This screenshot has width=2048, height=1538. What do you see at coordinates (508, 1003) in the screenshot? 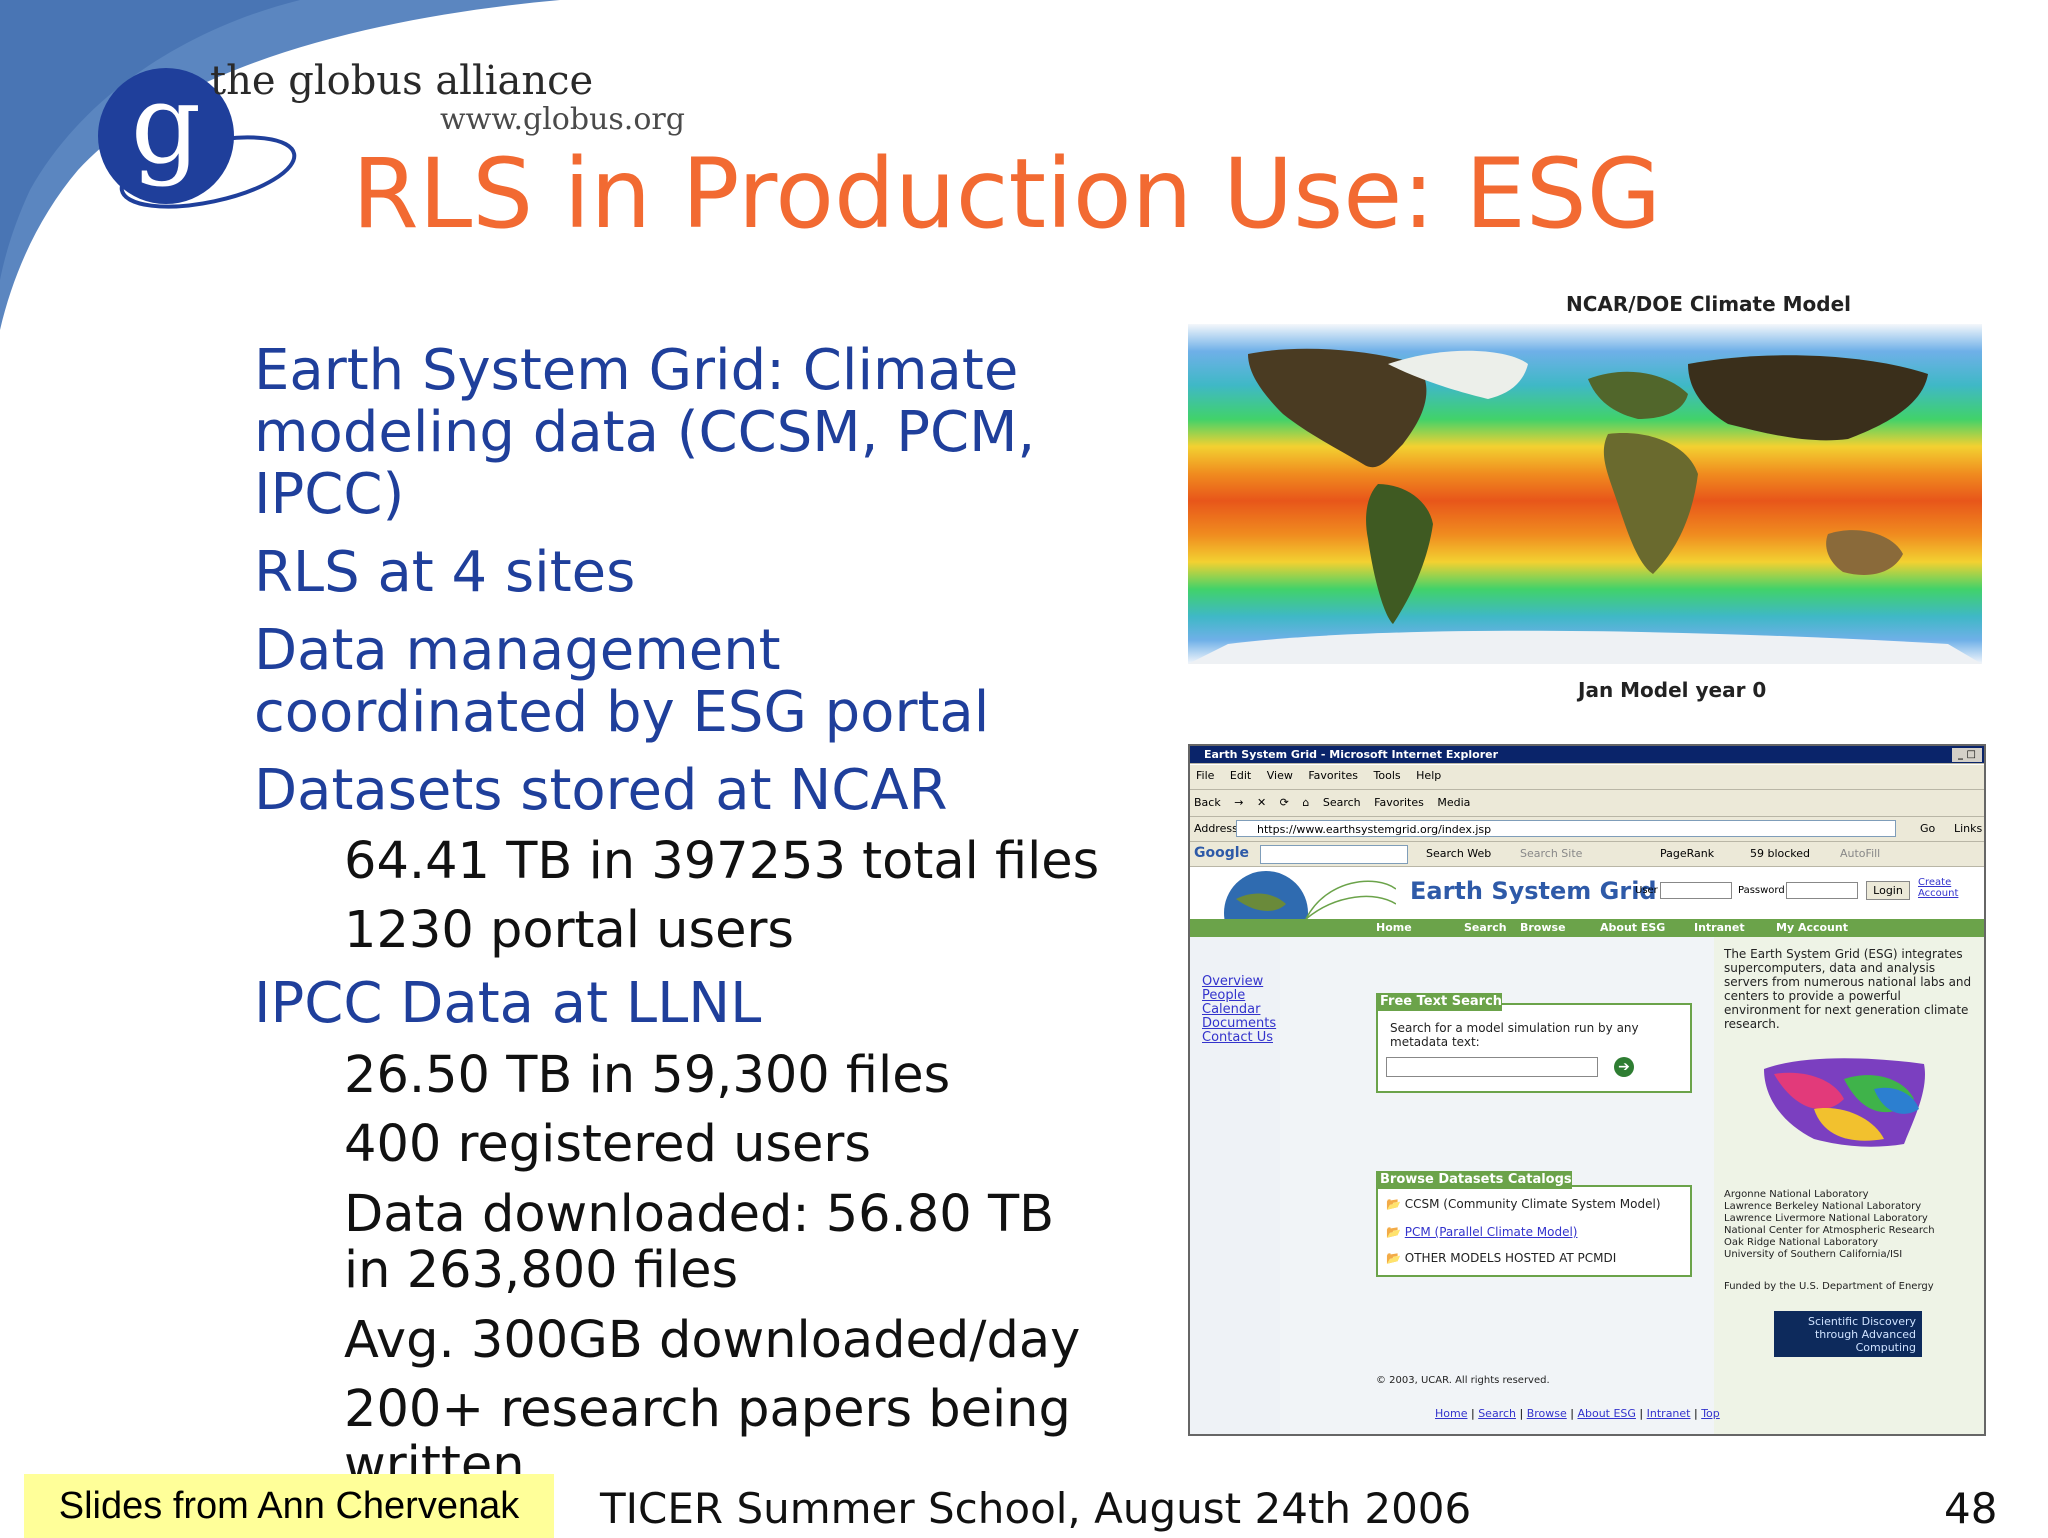
I see `bullet-text: IPCC Data at LLNL` at bounding box center [508, 1003].